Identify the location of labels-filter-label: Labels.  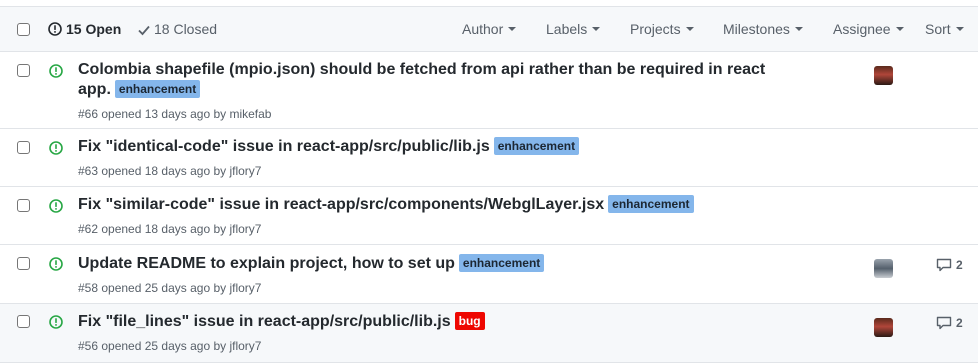
(567, 29).